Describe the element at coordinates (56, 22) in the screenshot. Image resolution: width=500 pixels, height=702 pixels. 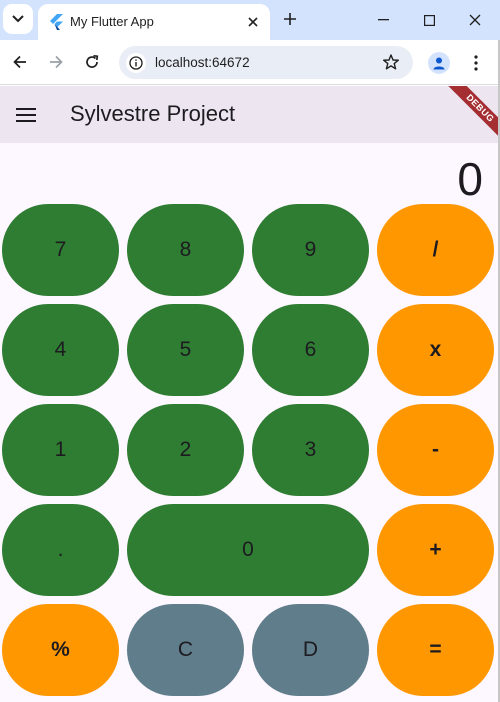
I see `flutter-logo-icon` at that location.